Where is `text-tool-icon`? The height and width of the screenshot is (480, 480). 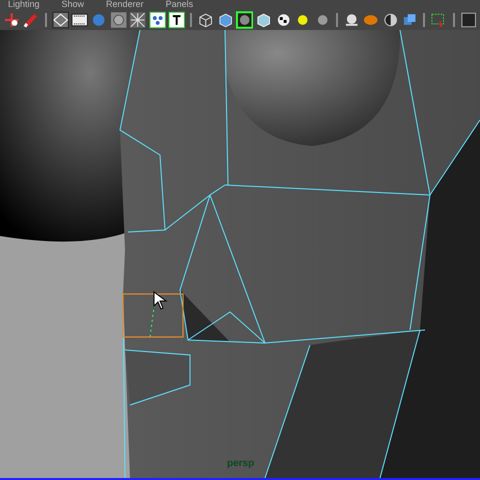 text-tool-icon is located at coordinates (177, 19).